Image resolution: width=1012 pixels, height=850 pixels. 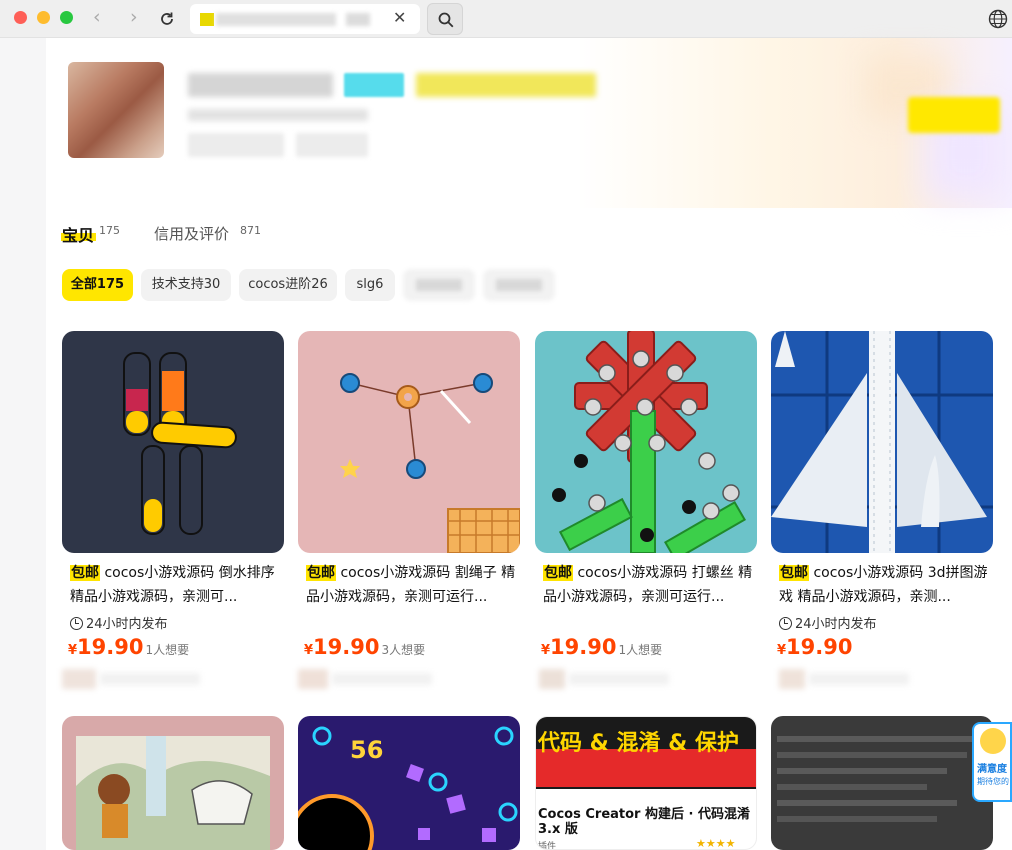 What do you see at coordinates (639, 743) in the screenshot?
I see `banner-text: 代码 & 混淆 & 保护` at bounding box center [639, 743].